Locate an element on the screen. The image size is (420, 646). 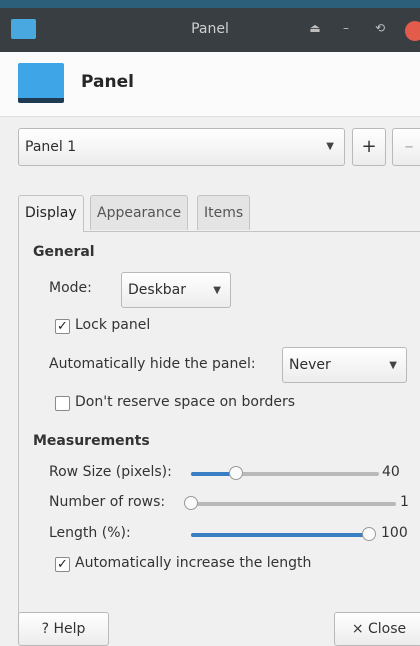
restore-button: ⟲ is located at coordinates (380, 28).